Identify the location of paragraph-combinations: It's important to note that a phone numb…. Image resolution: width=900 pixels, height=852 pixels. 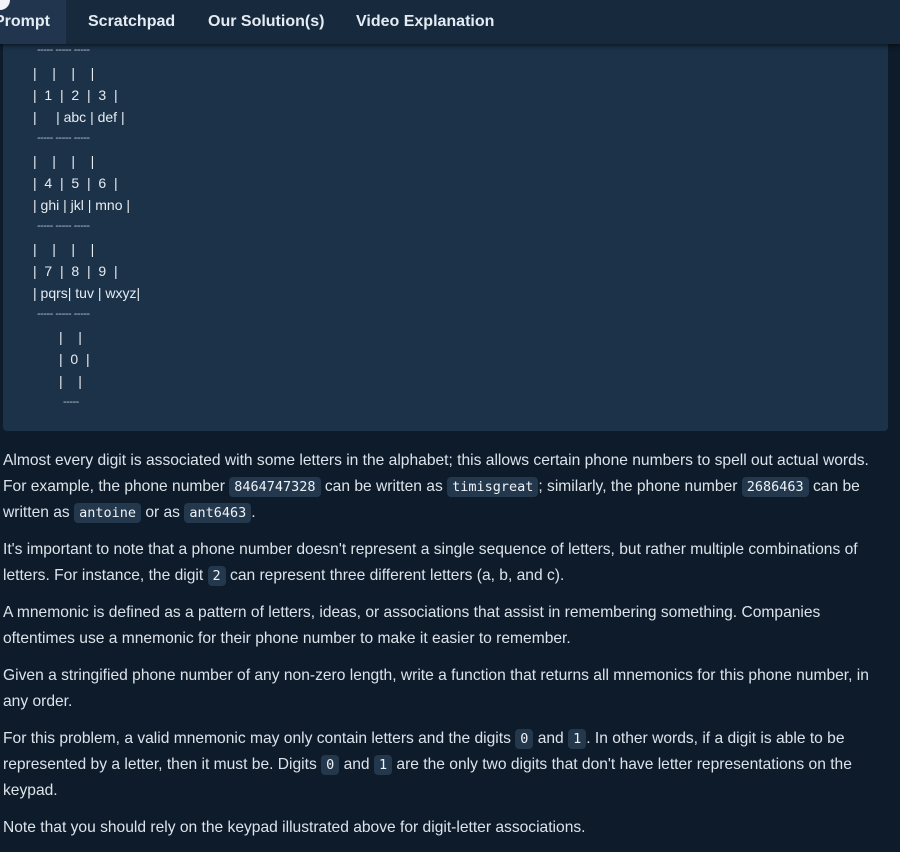
(430, 563).